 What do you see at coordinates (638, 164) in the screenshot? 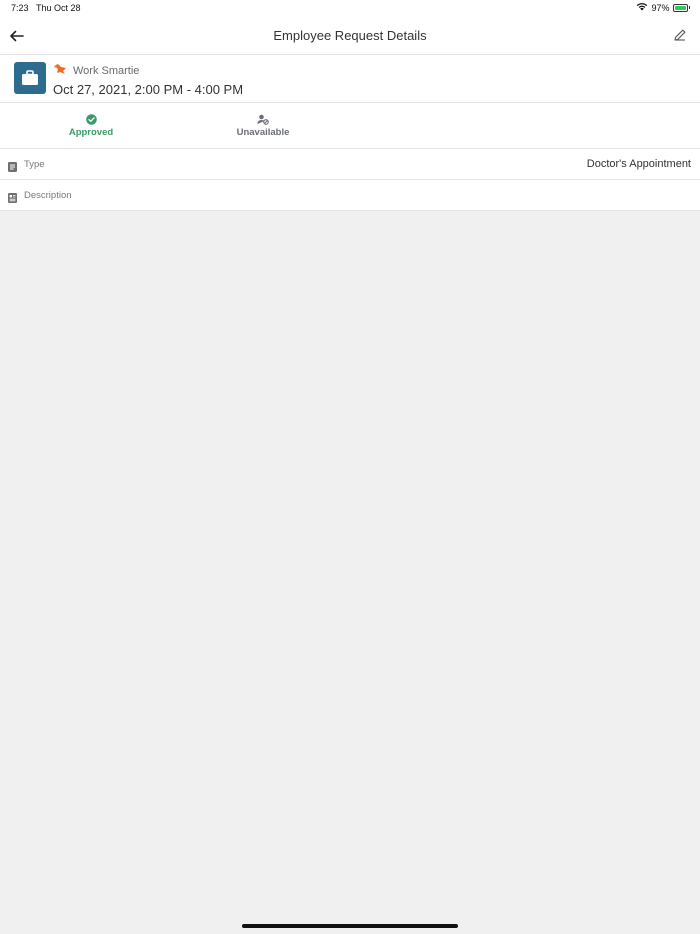
I see `type-value: Doctor's Appointment` at bounding box center [638, 164].